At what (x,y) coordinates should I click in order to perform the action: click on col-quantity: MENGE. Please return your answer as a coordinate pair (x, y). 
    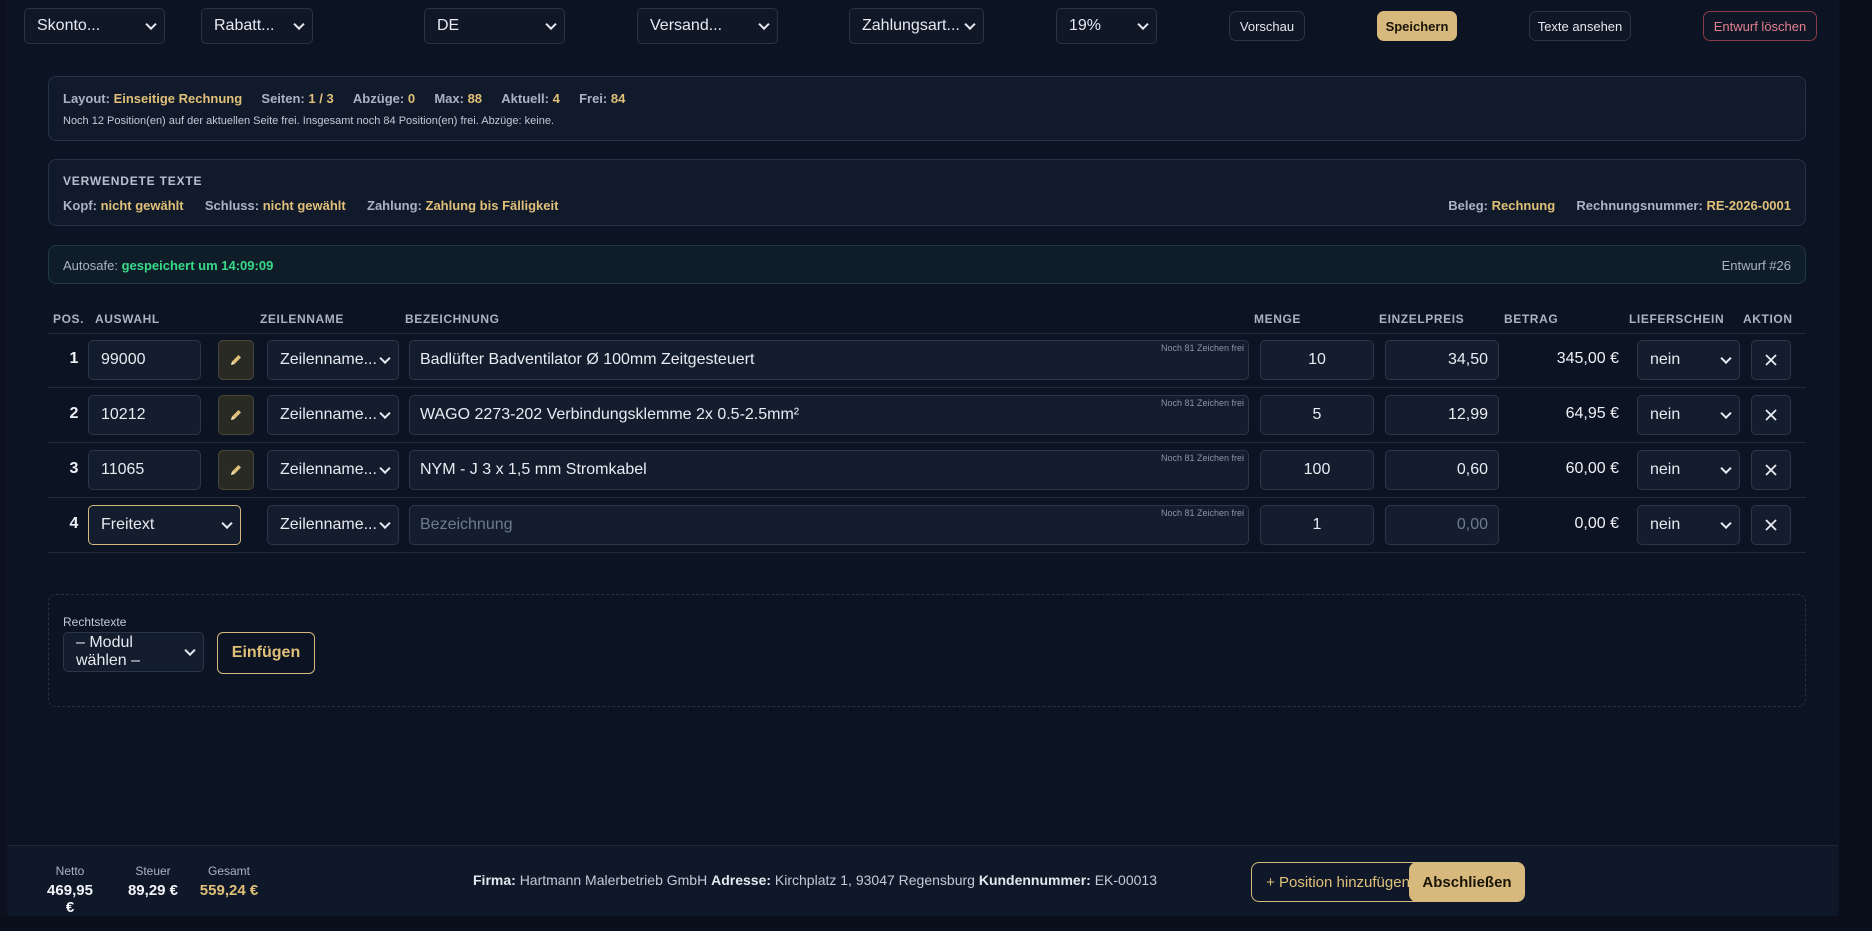
    Looking at the image, I should click on (1278, 319).